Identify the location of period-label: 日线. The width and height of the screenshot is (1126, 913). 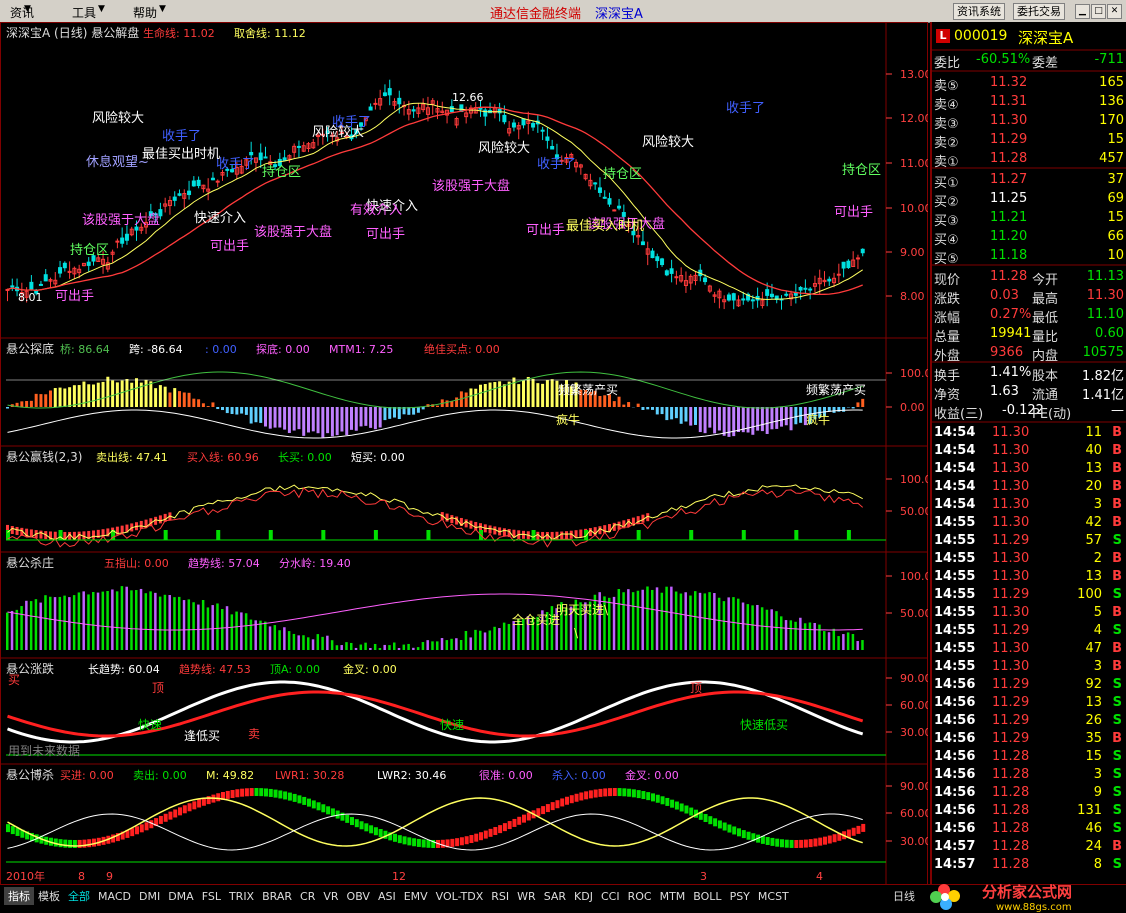
(904, 896).